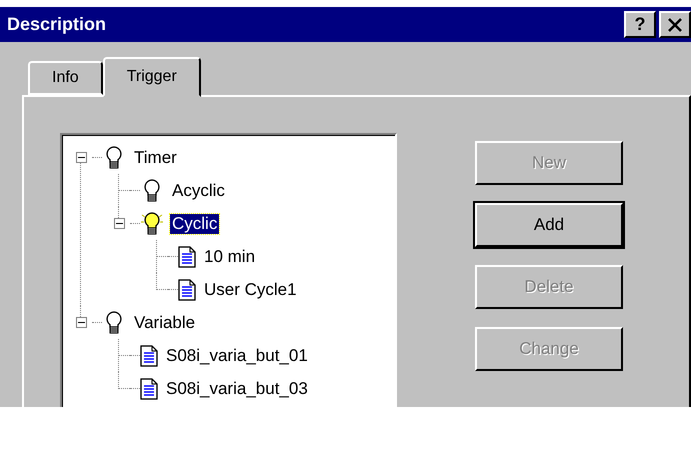 The image size is (691, 455). What do you see at coordinates (250, 290) in the screenshot?
I see `tree-item: User Cycle1` at bounding box center [250, 290].